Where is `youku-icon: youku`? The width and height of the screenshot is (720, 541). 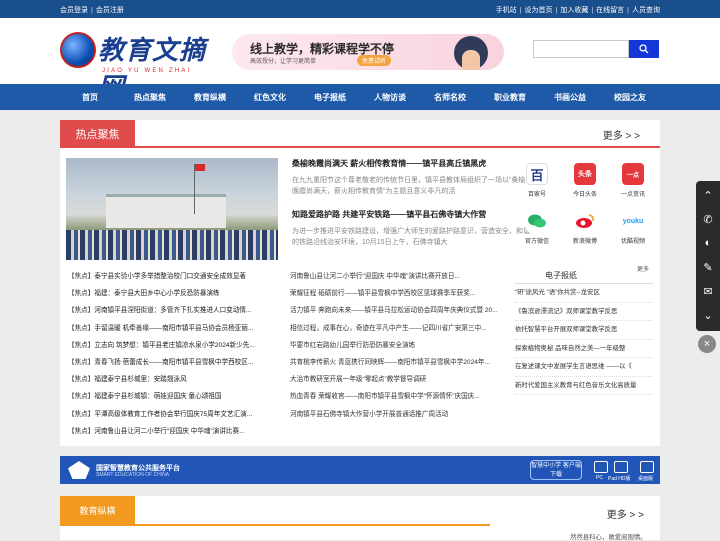
youku-icon: youku is located at coordinates (633, 221).